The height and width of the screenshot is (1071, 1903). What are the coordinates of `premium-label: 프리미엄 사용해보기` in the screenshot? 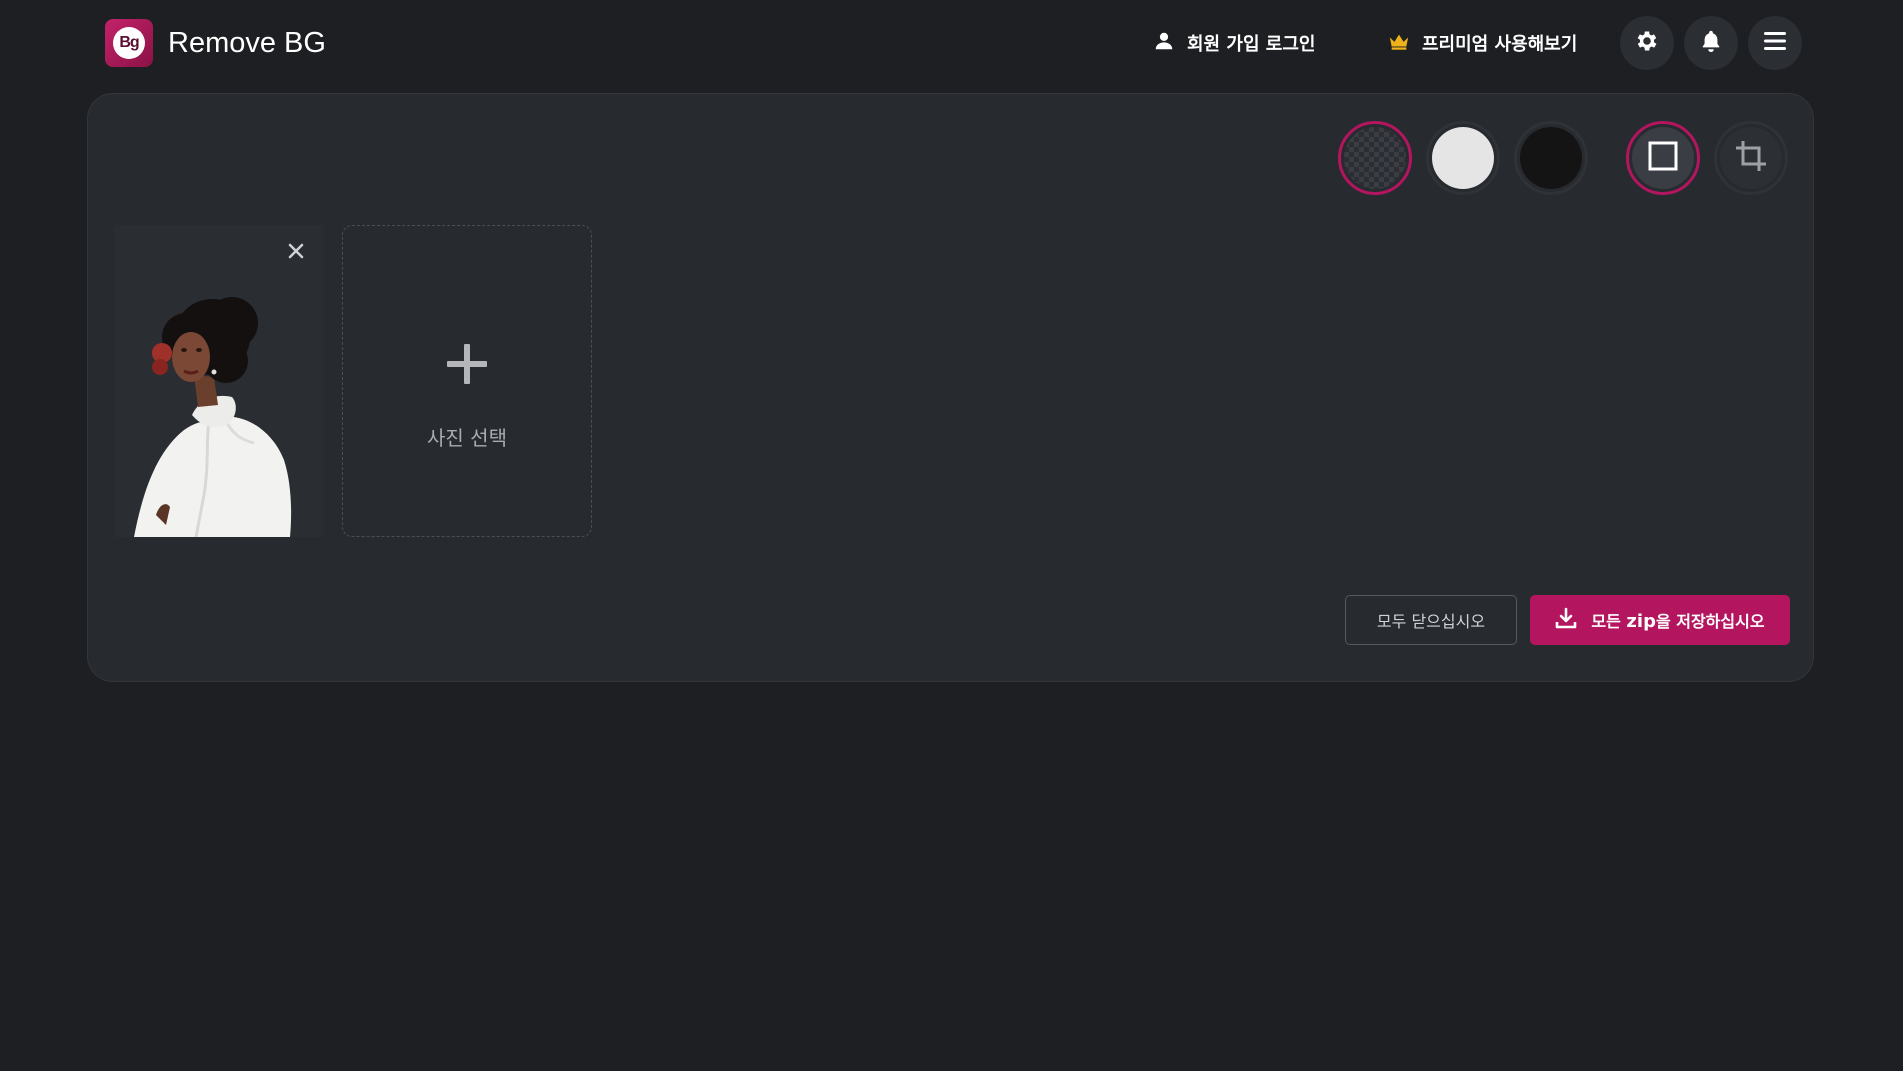 It's located at (1500, 44).